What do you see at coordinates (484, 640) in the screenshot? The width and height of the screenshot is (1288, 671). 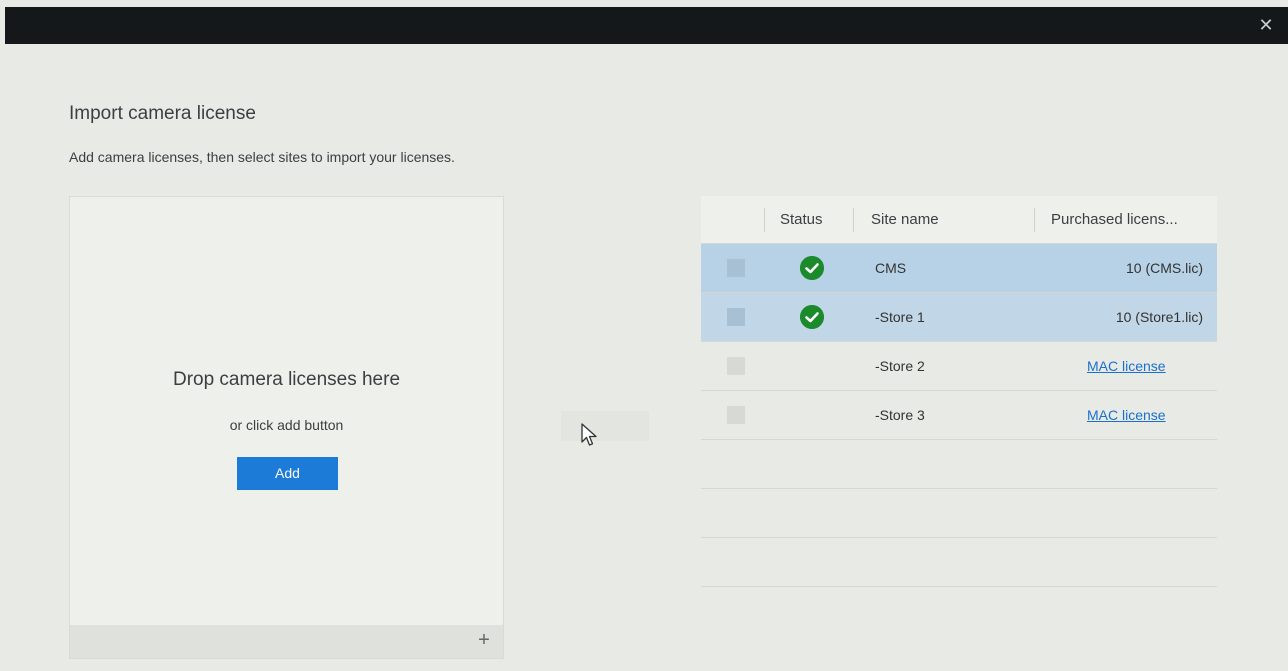 I see `plus-icon: +` at bounding box center [484, 640].